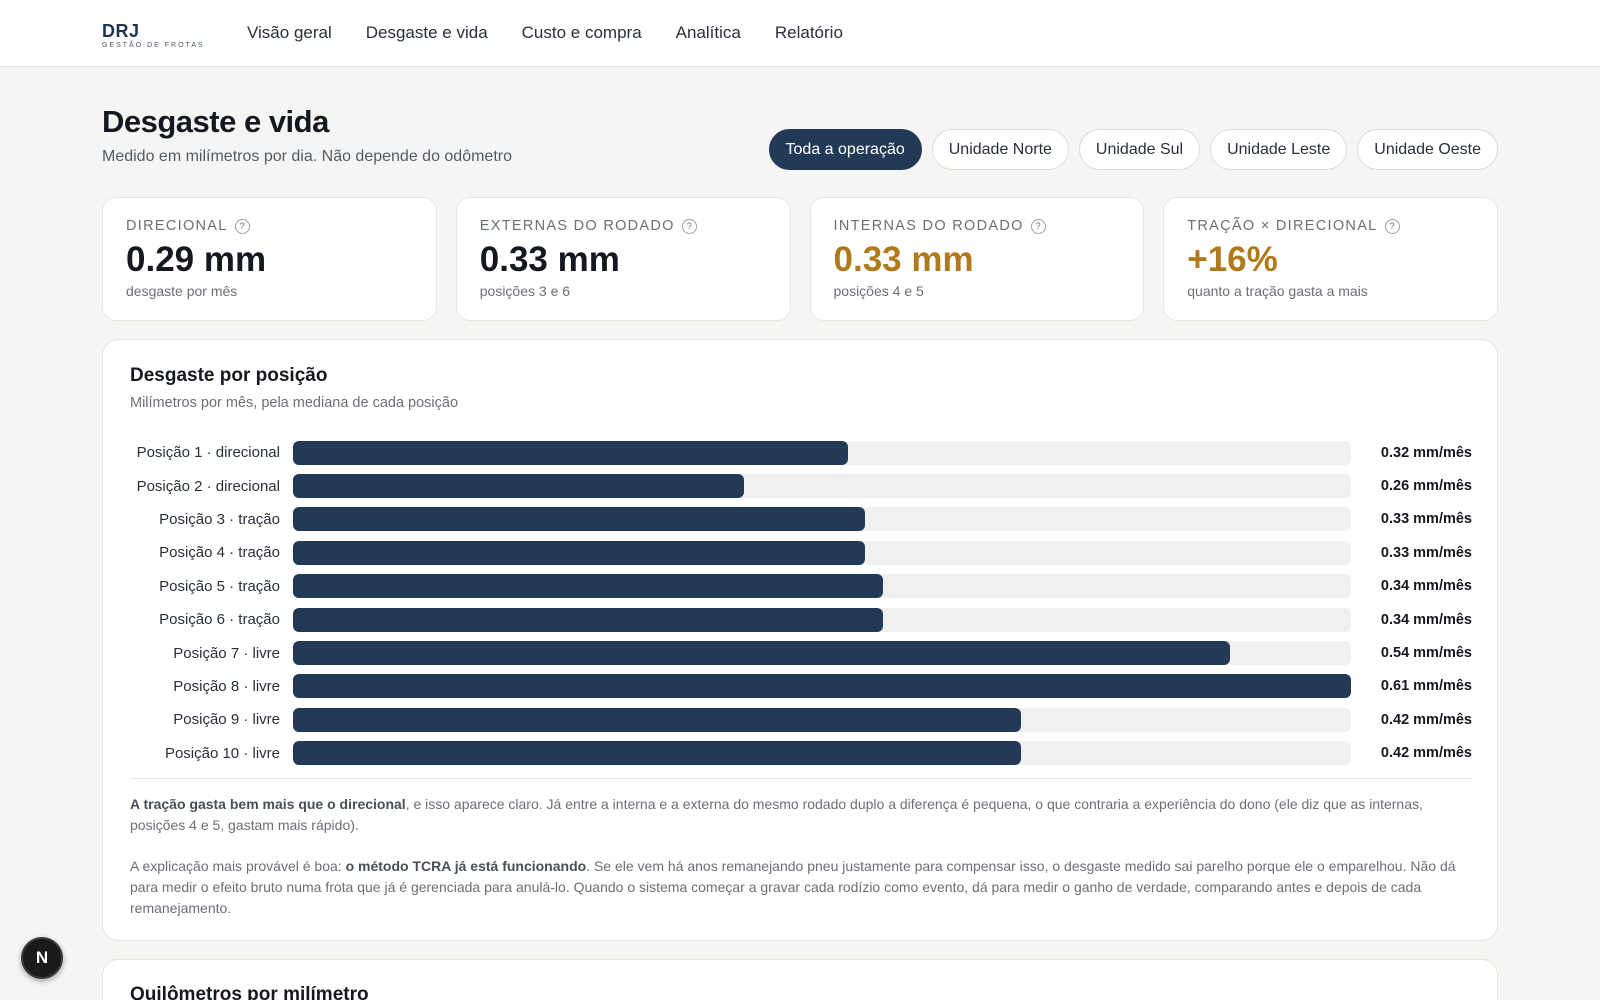 Image resolution: width=1600 pixels, height=1000 pixels. I want to click on bar-value-label: 0.61 mm/mês, so click(1426, 686).